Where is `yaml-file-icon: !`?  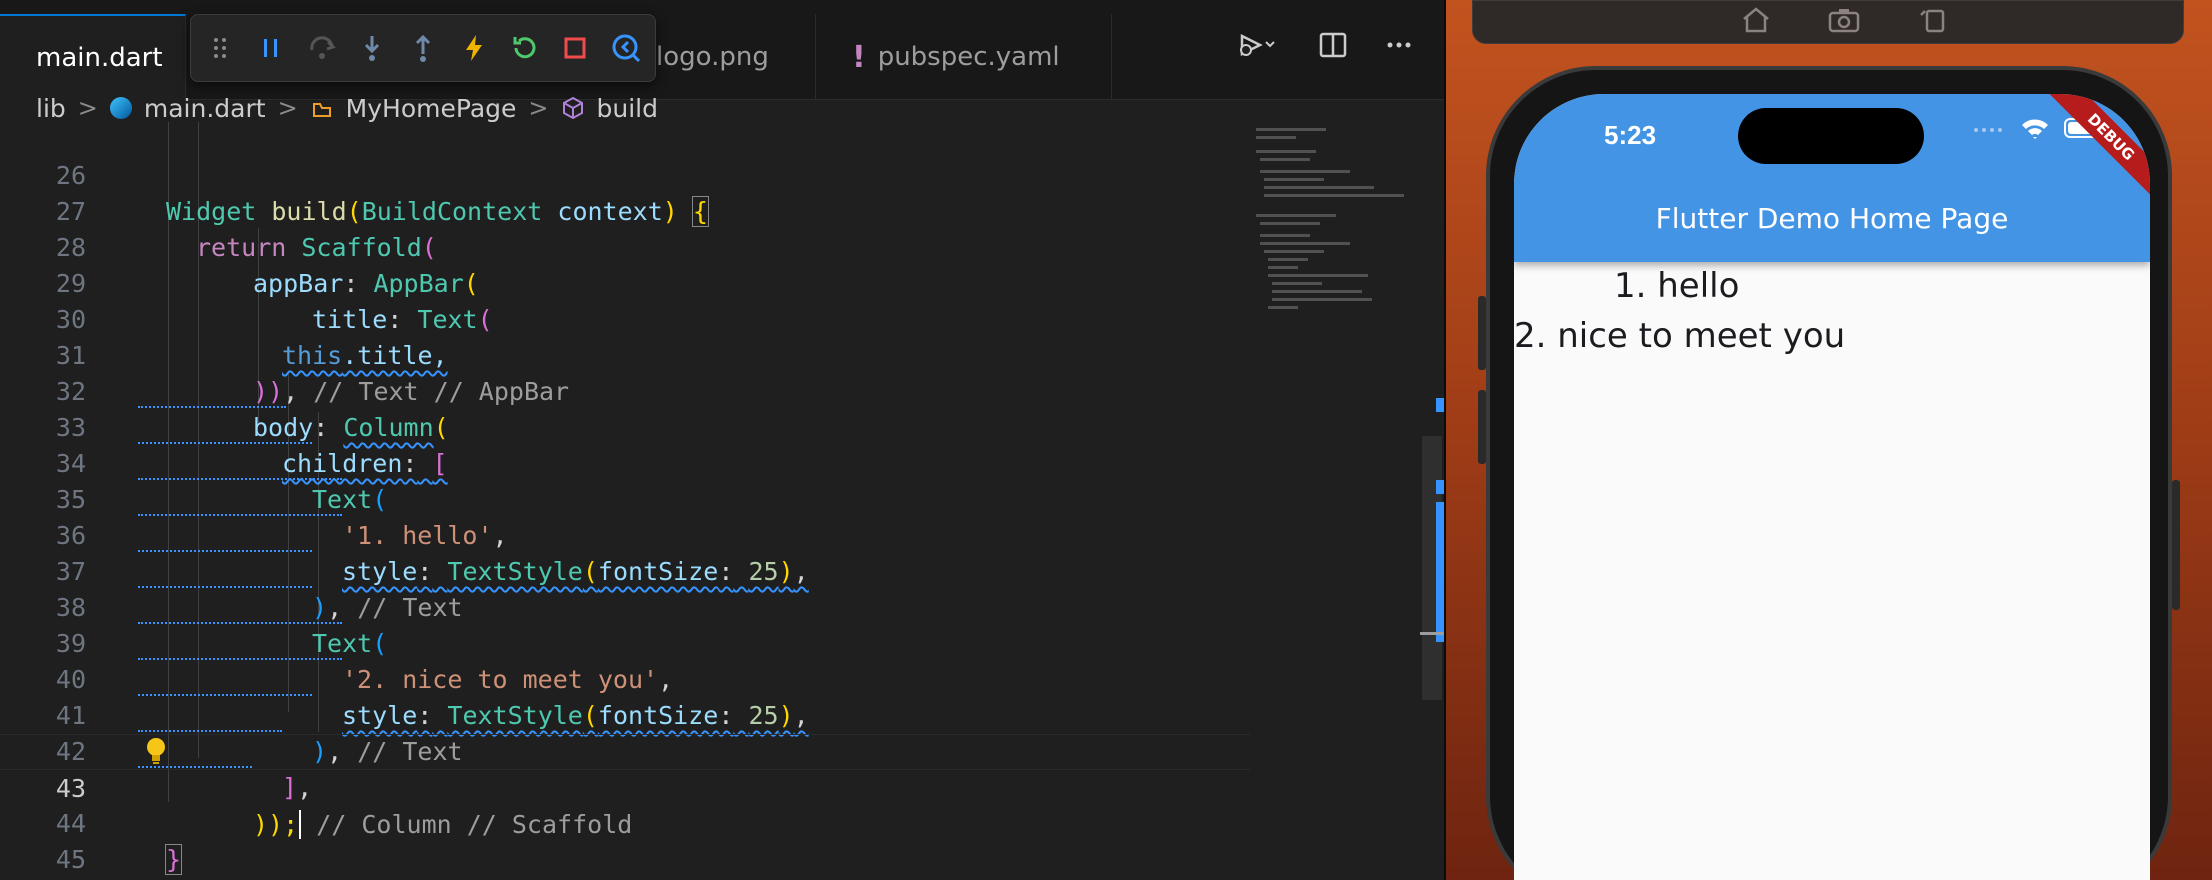
yaml-file-icon: ! is located at coordinates (859, 57).